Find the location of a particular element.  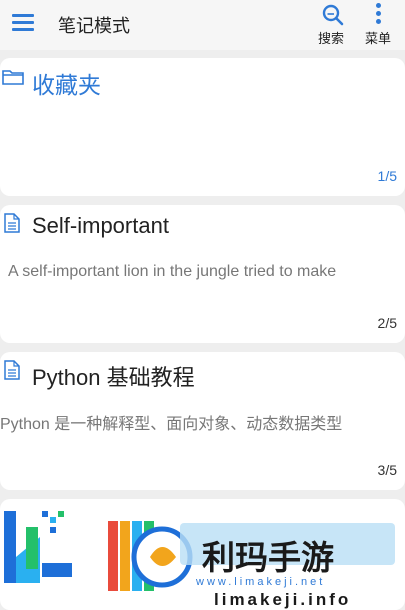

card-title: Self-important is located at coordinates (100, 225).